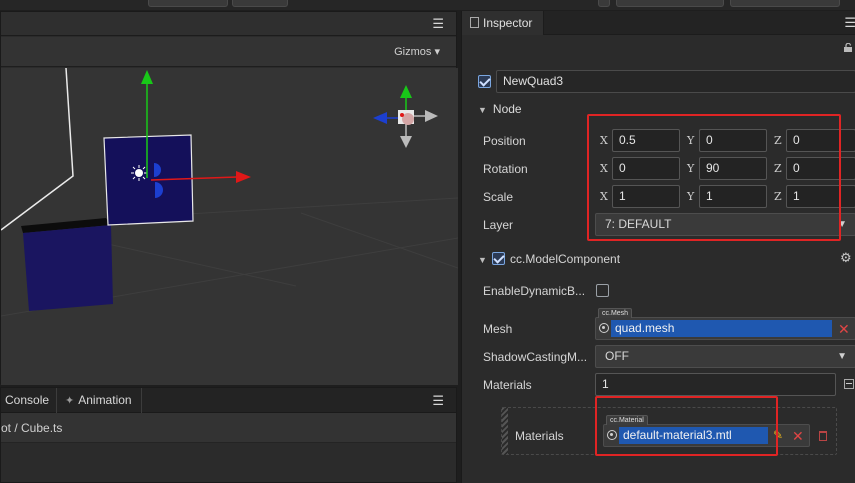 This screenshot has width=855, height=483. I want to click on layer-value: 7: DEFAULT, so click(638, 224).